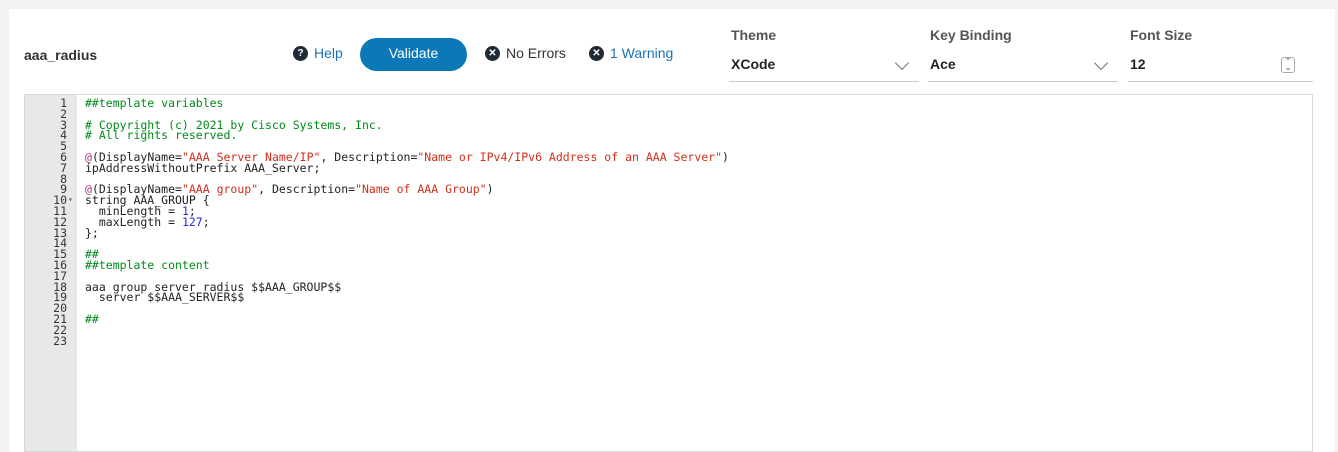 This screenshot has width=1338, height=452. What do you see at coordinates (536, 53) in the screenshot?
I see `no-errors-label: No Errors` at bounding box center [536, 53].